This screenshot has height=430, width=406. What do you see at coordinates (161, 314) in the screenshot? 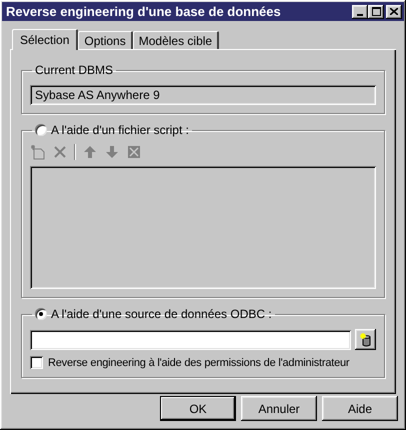
I see `radio-label: A l'aide d'une source de données ODBC :` at bounding box center [161, 314].